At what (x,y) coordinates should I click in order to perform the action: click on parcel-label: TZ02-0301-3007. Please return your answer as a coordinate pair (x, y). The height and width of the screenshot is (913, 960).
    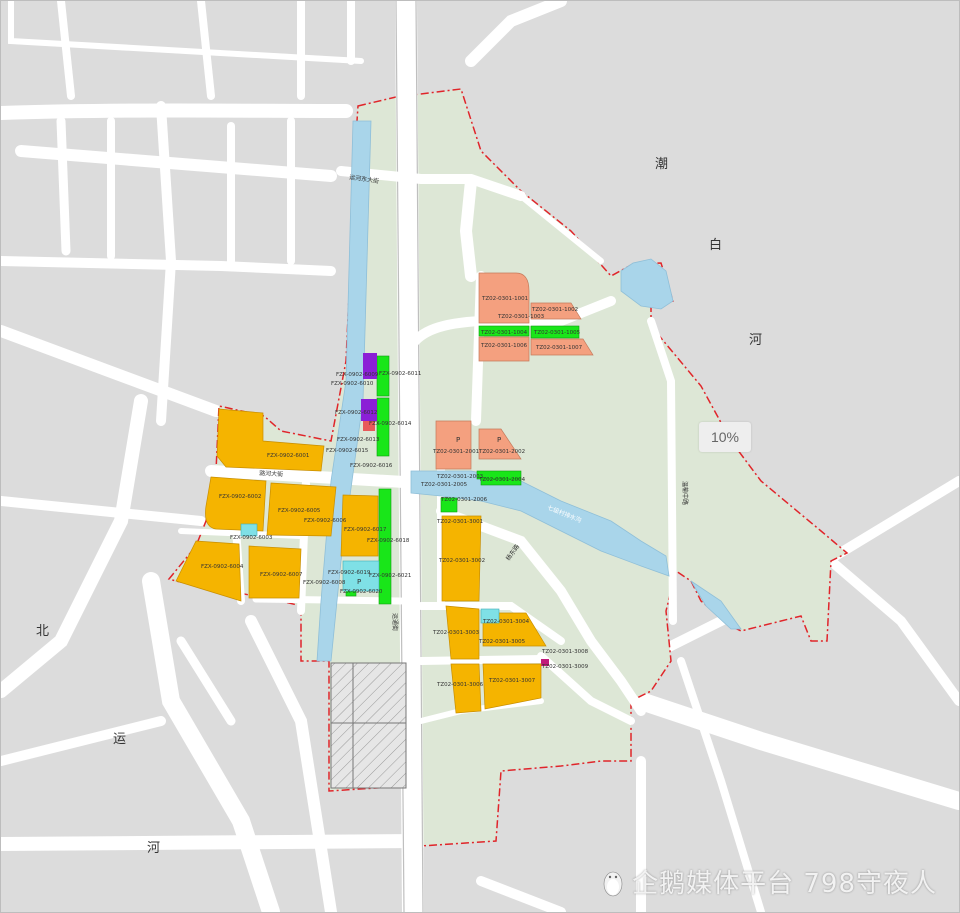
    Looking at the image, I should click on (512, 681).